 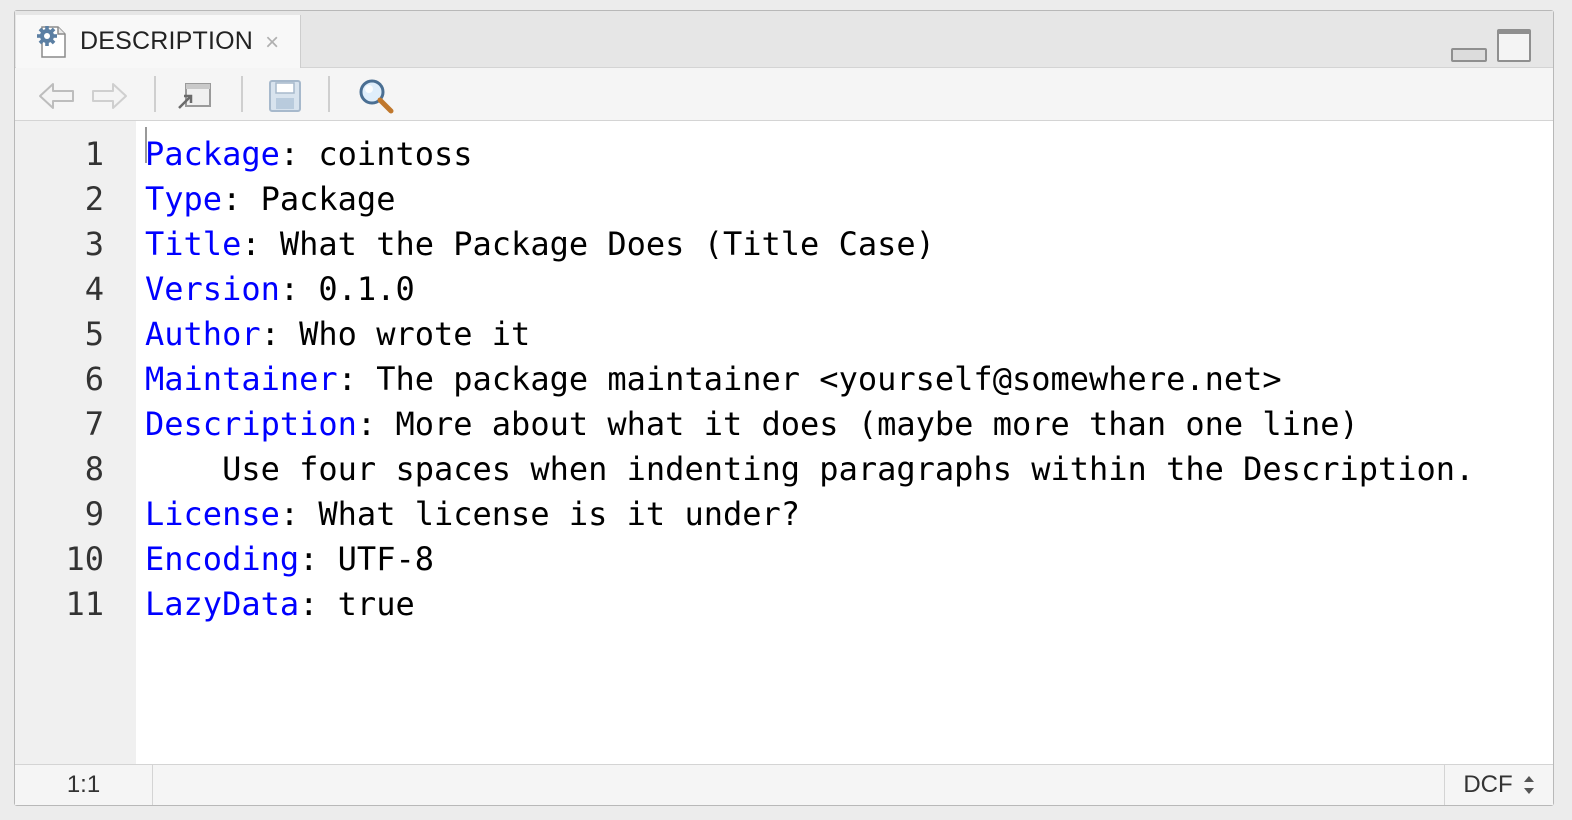 What do you see at coordinates (94, 379) in the screenshot?
I see `line-number: 6` at bounding box center [94, 379].